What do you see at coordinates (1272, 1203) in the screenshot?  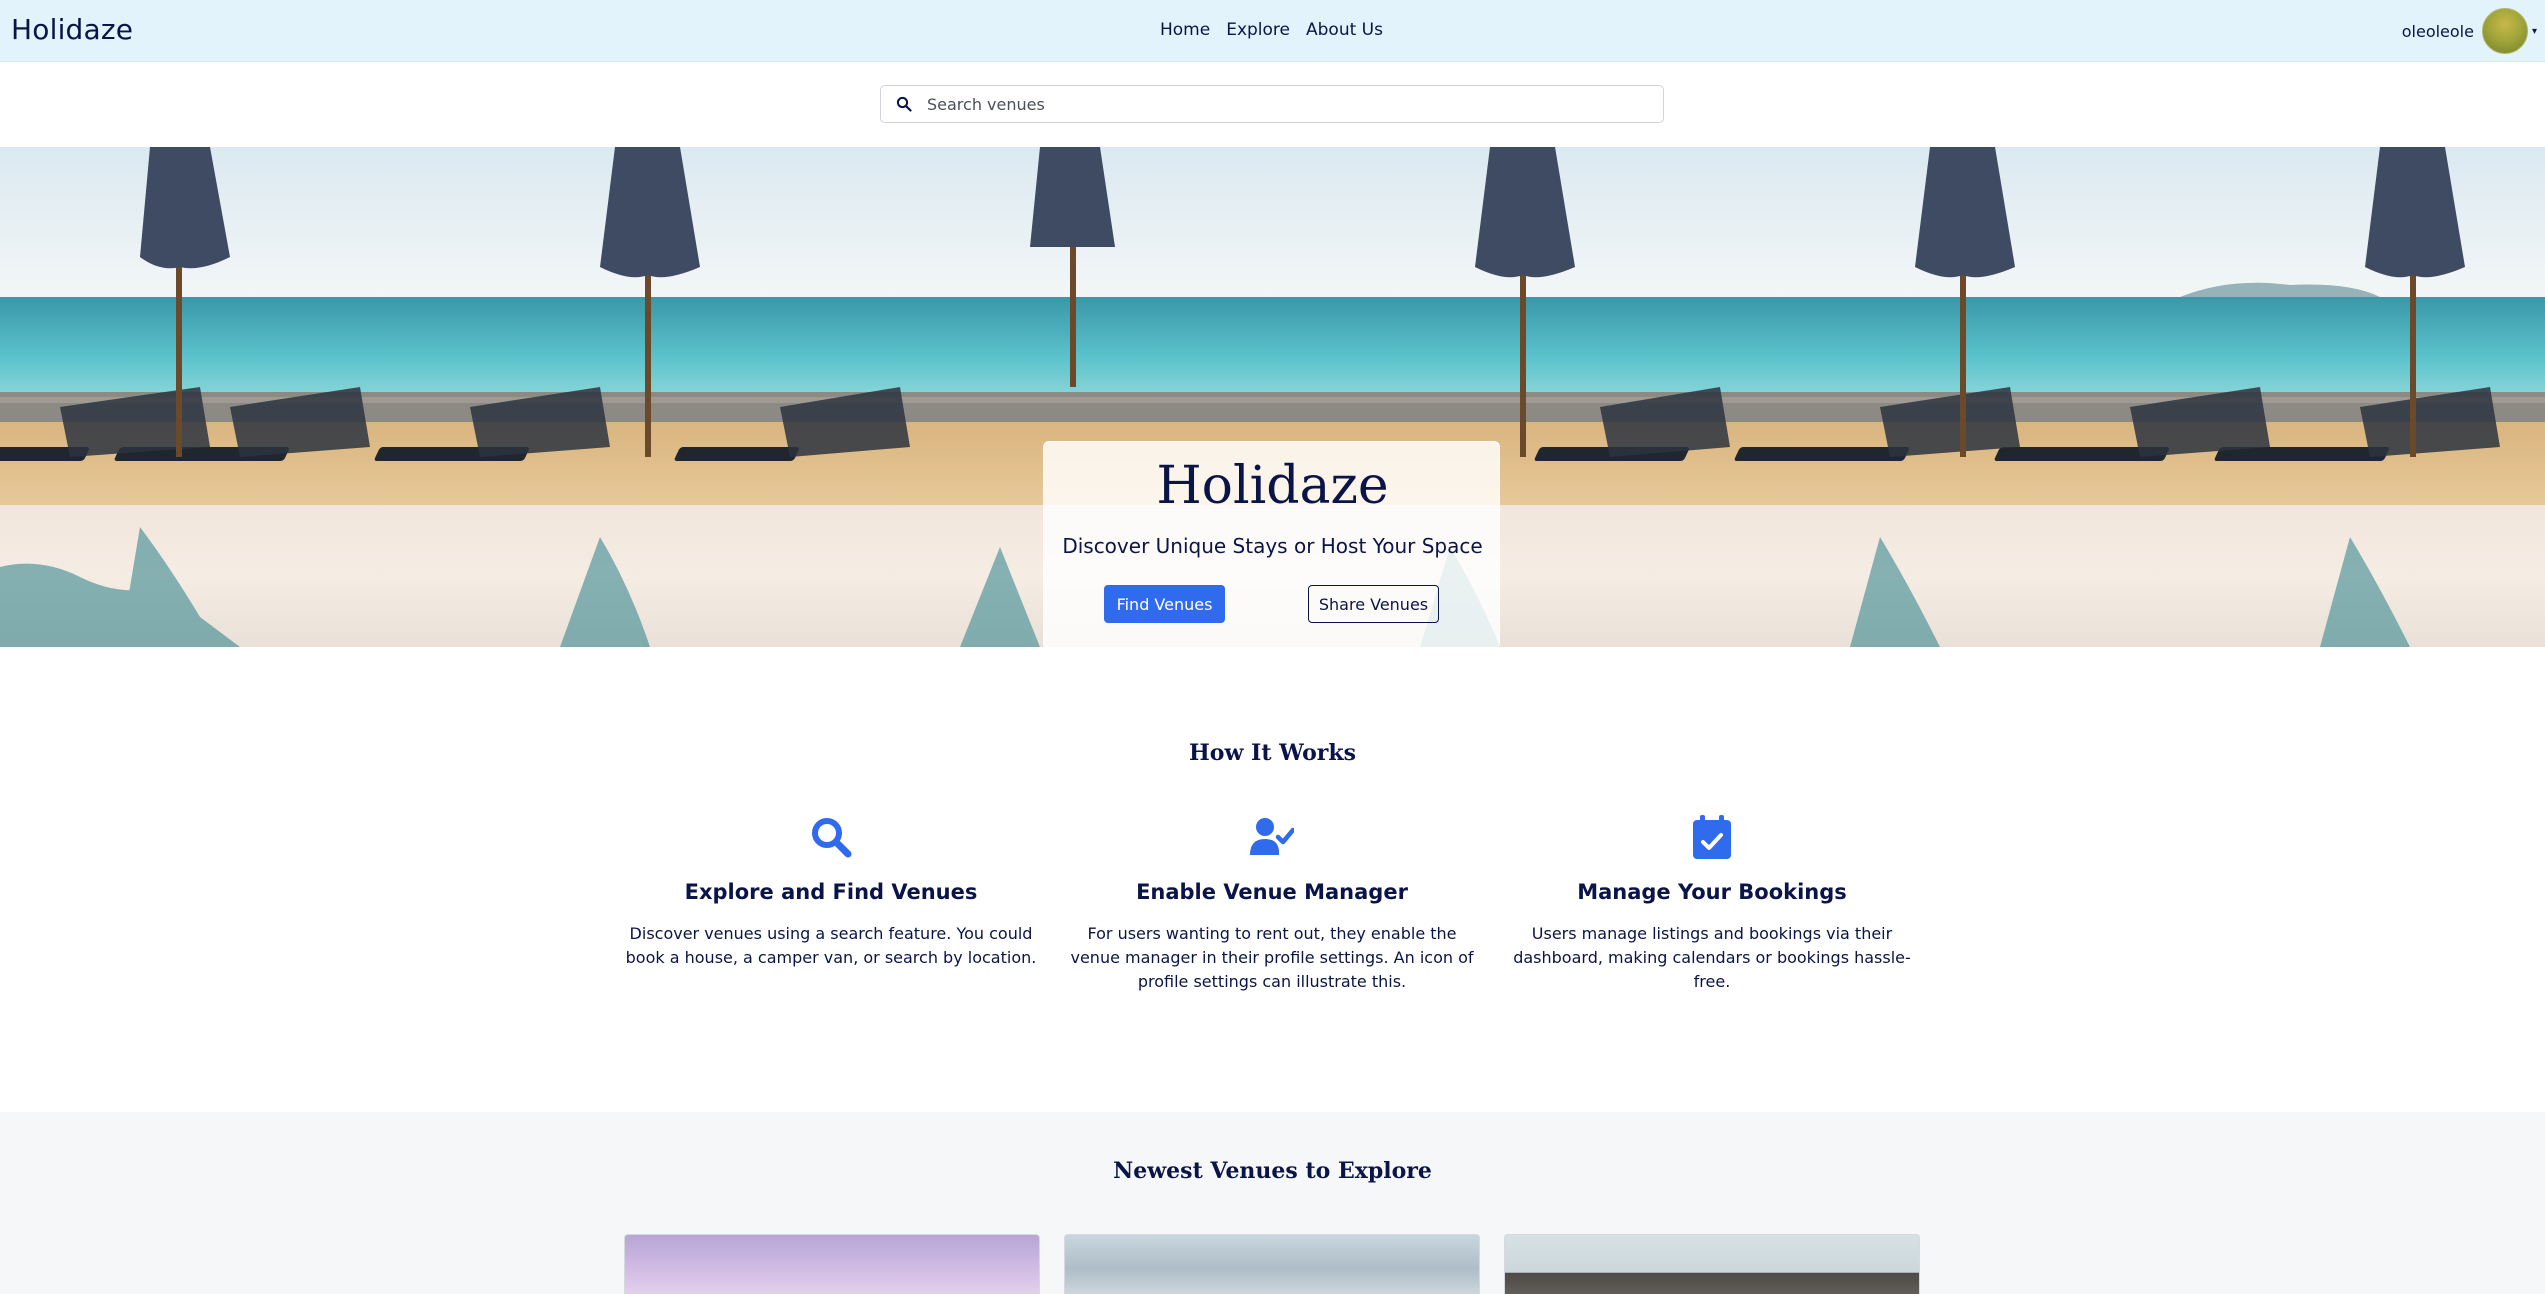 I see `newest-venues-section: Newest Venues to Explore` at bounding box center [1272, 1203].